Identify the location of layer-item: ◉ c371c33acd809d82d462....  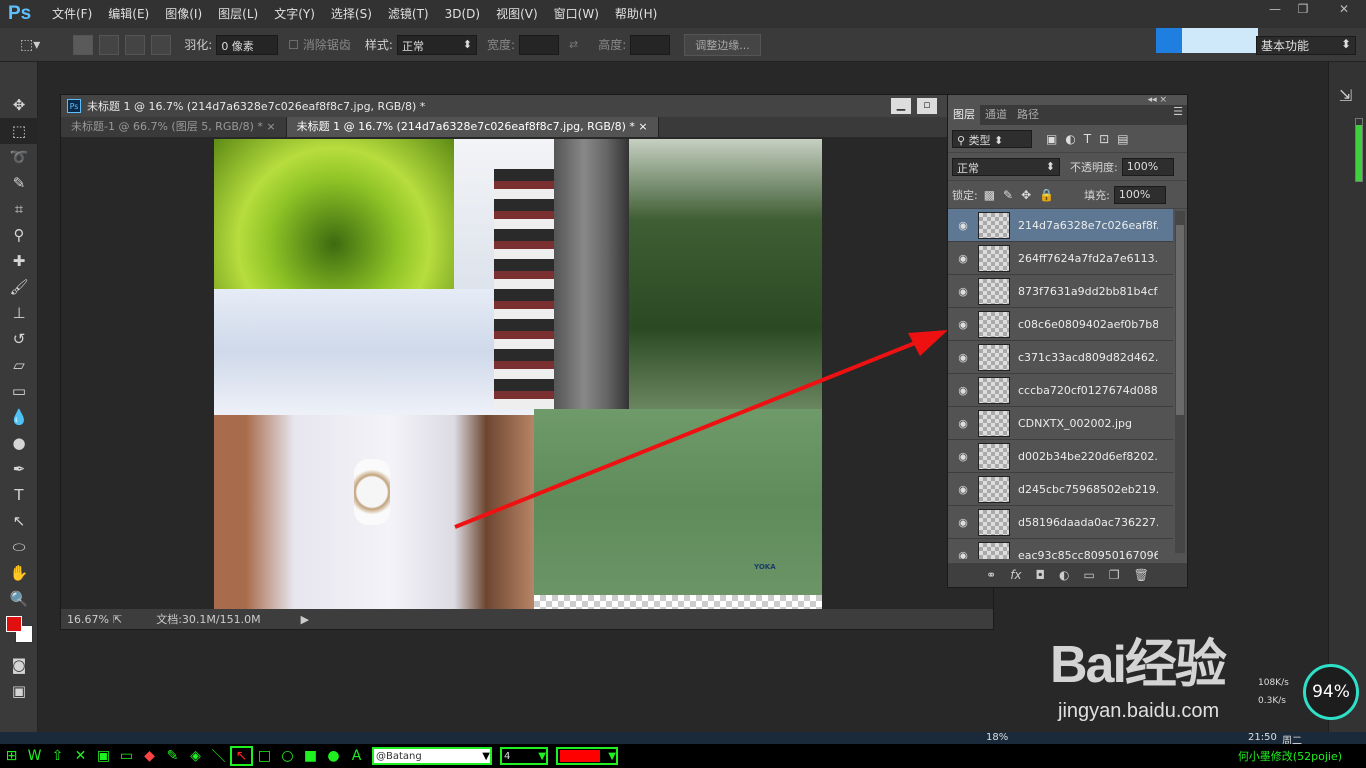
(1060, 357).